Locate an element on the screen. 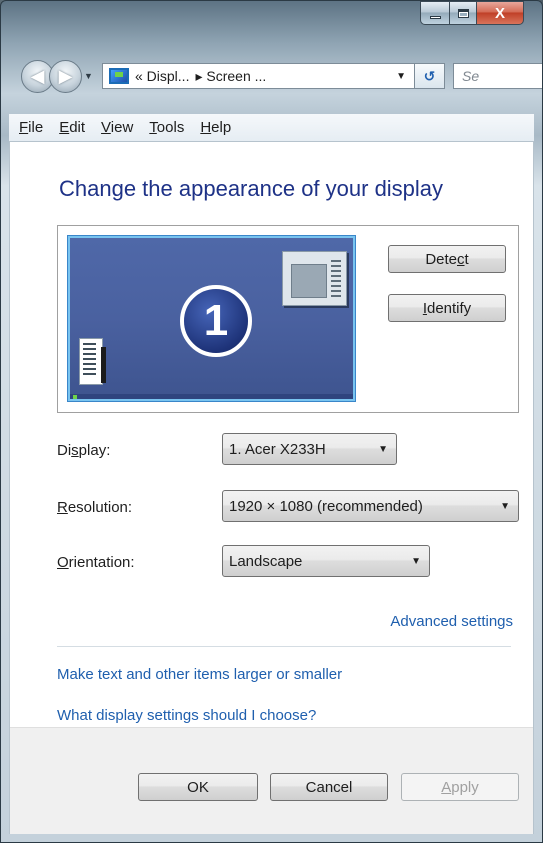 The height and width of the screenshot is (843, 543). address-bar: « Displ... ▸ Screen ... ▼ is located at coordinates (258, 76).